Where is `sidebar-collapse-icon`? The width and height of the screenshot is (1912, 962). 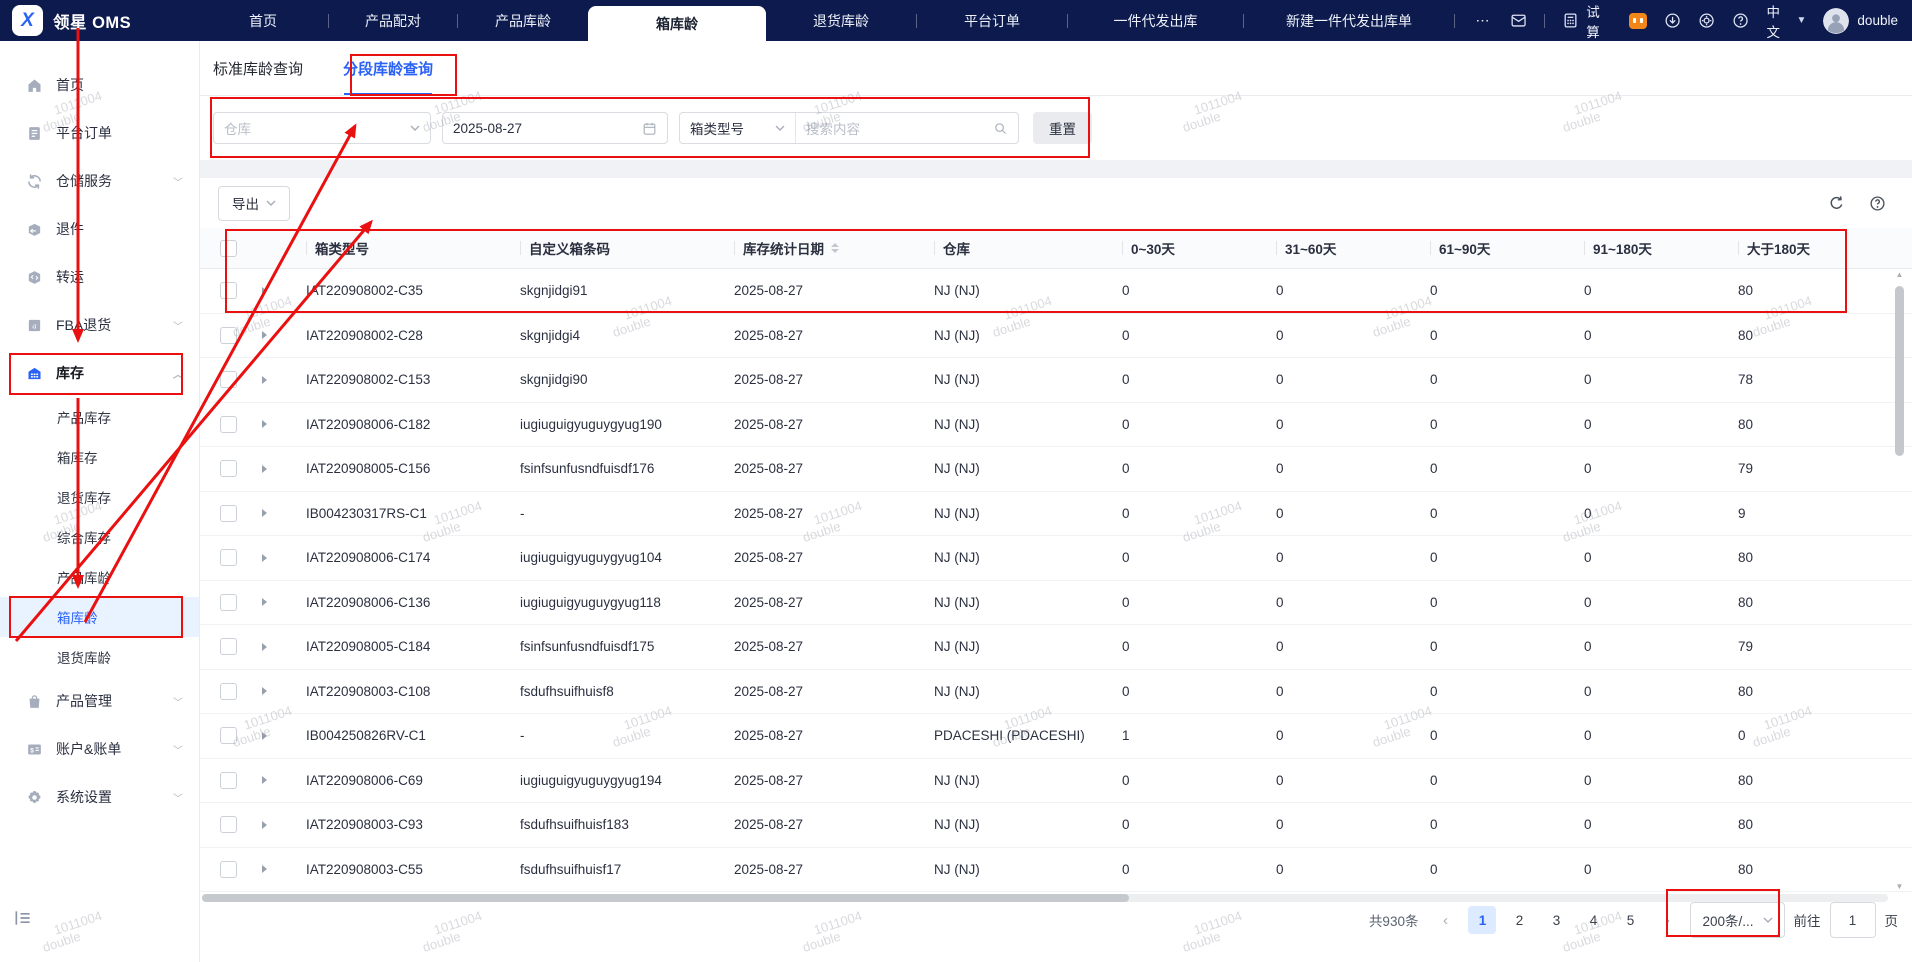 sidebar-collapse-icon is located at coordinates (23, 917).